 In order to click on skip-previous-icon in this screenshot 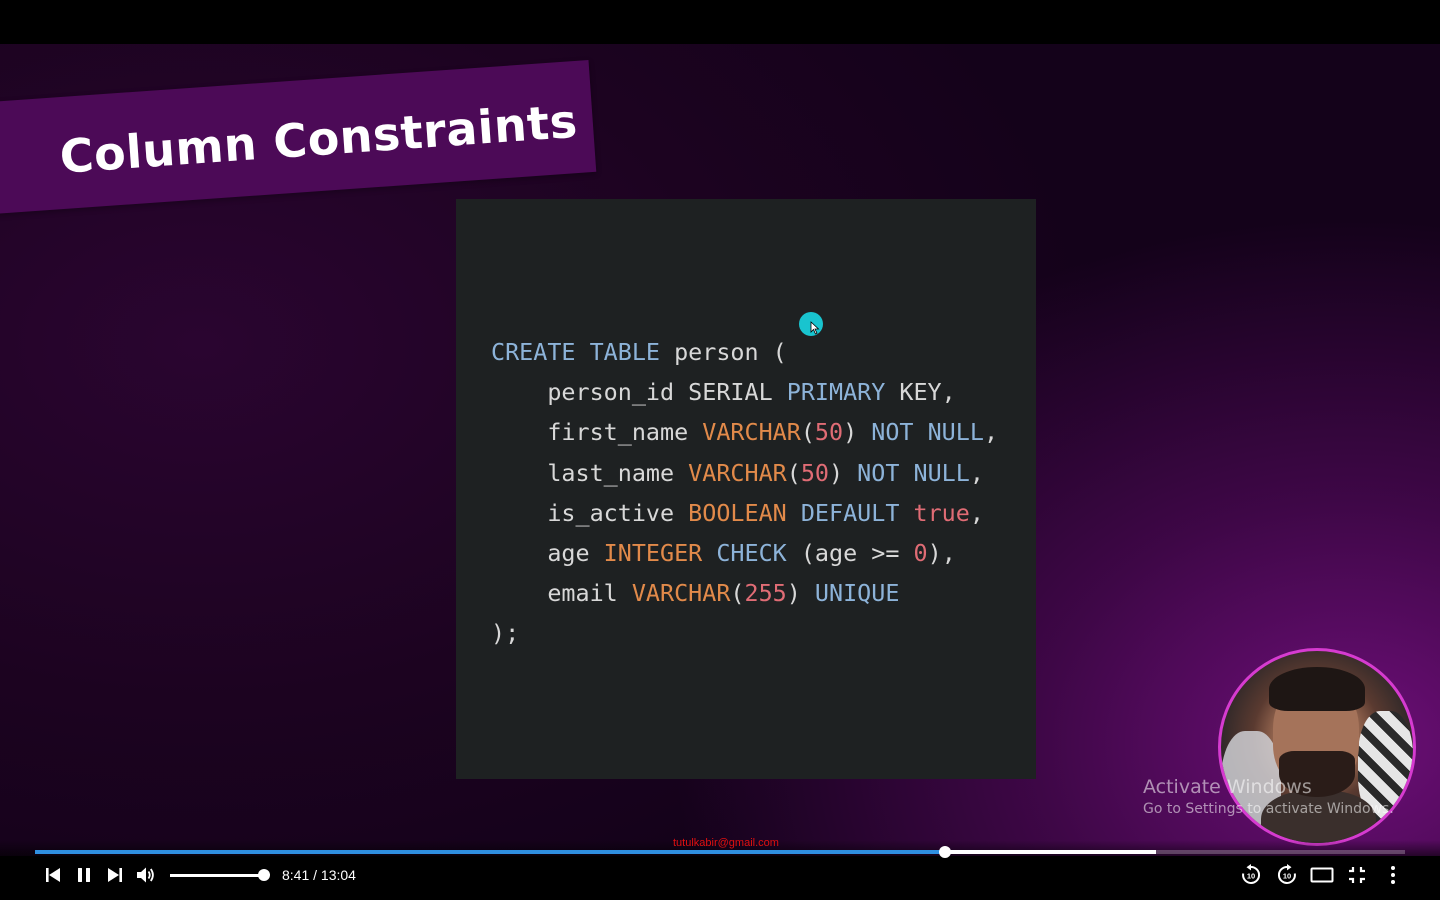, I will do `click(53, 875)`.